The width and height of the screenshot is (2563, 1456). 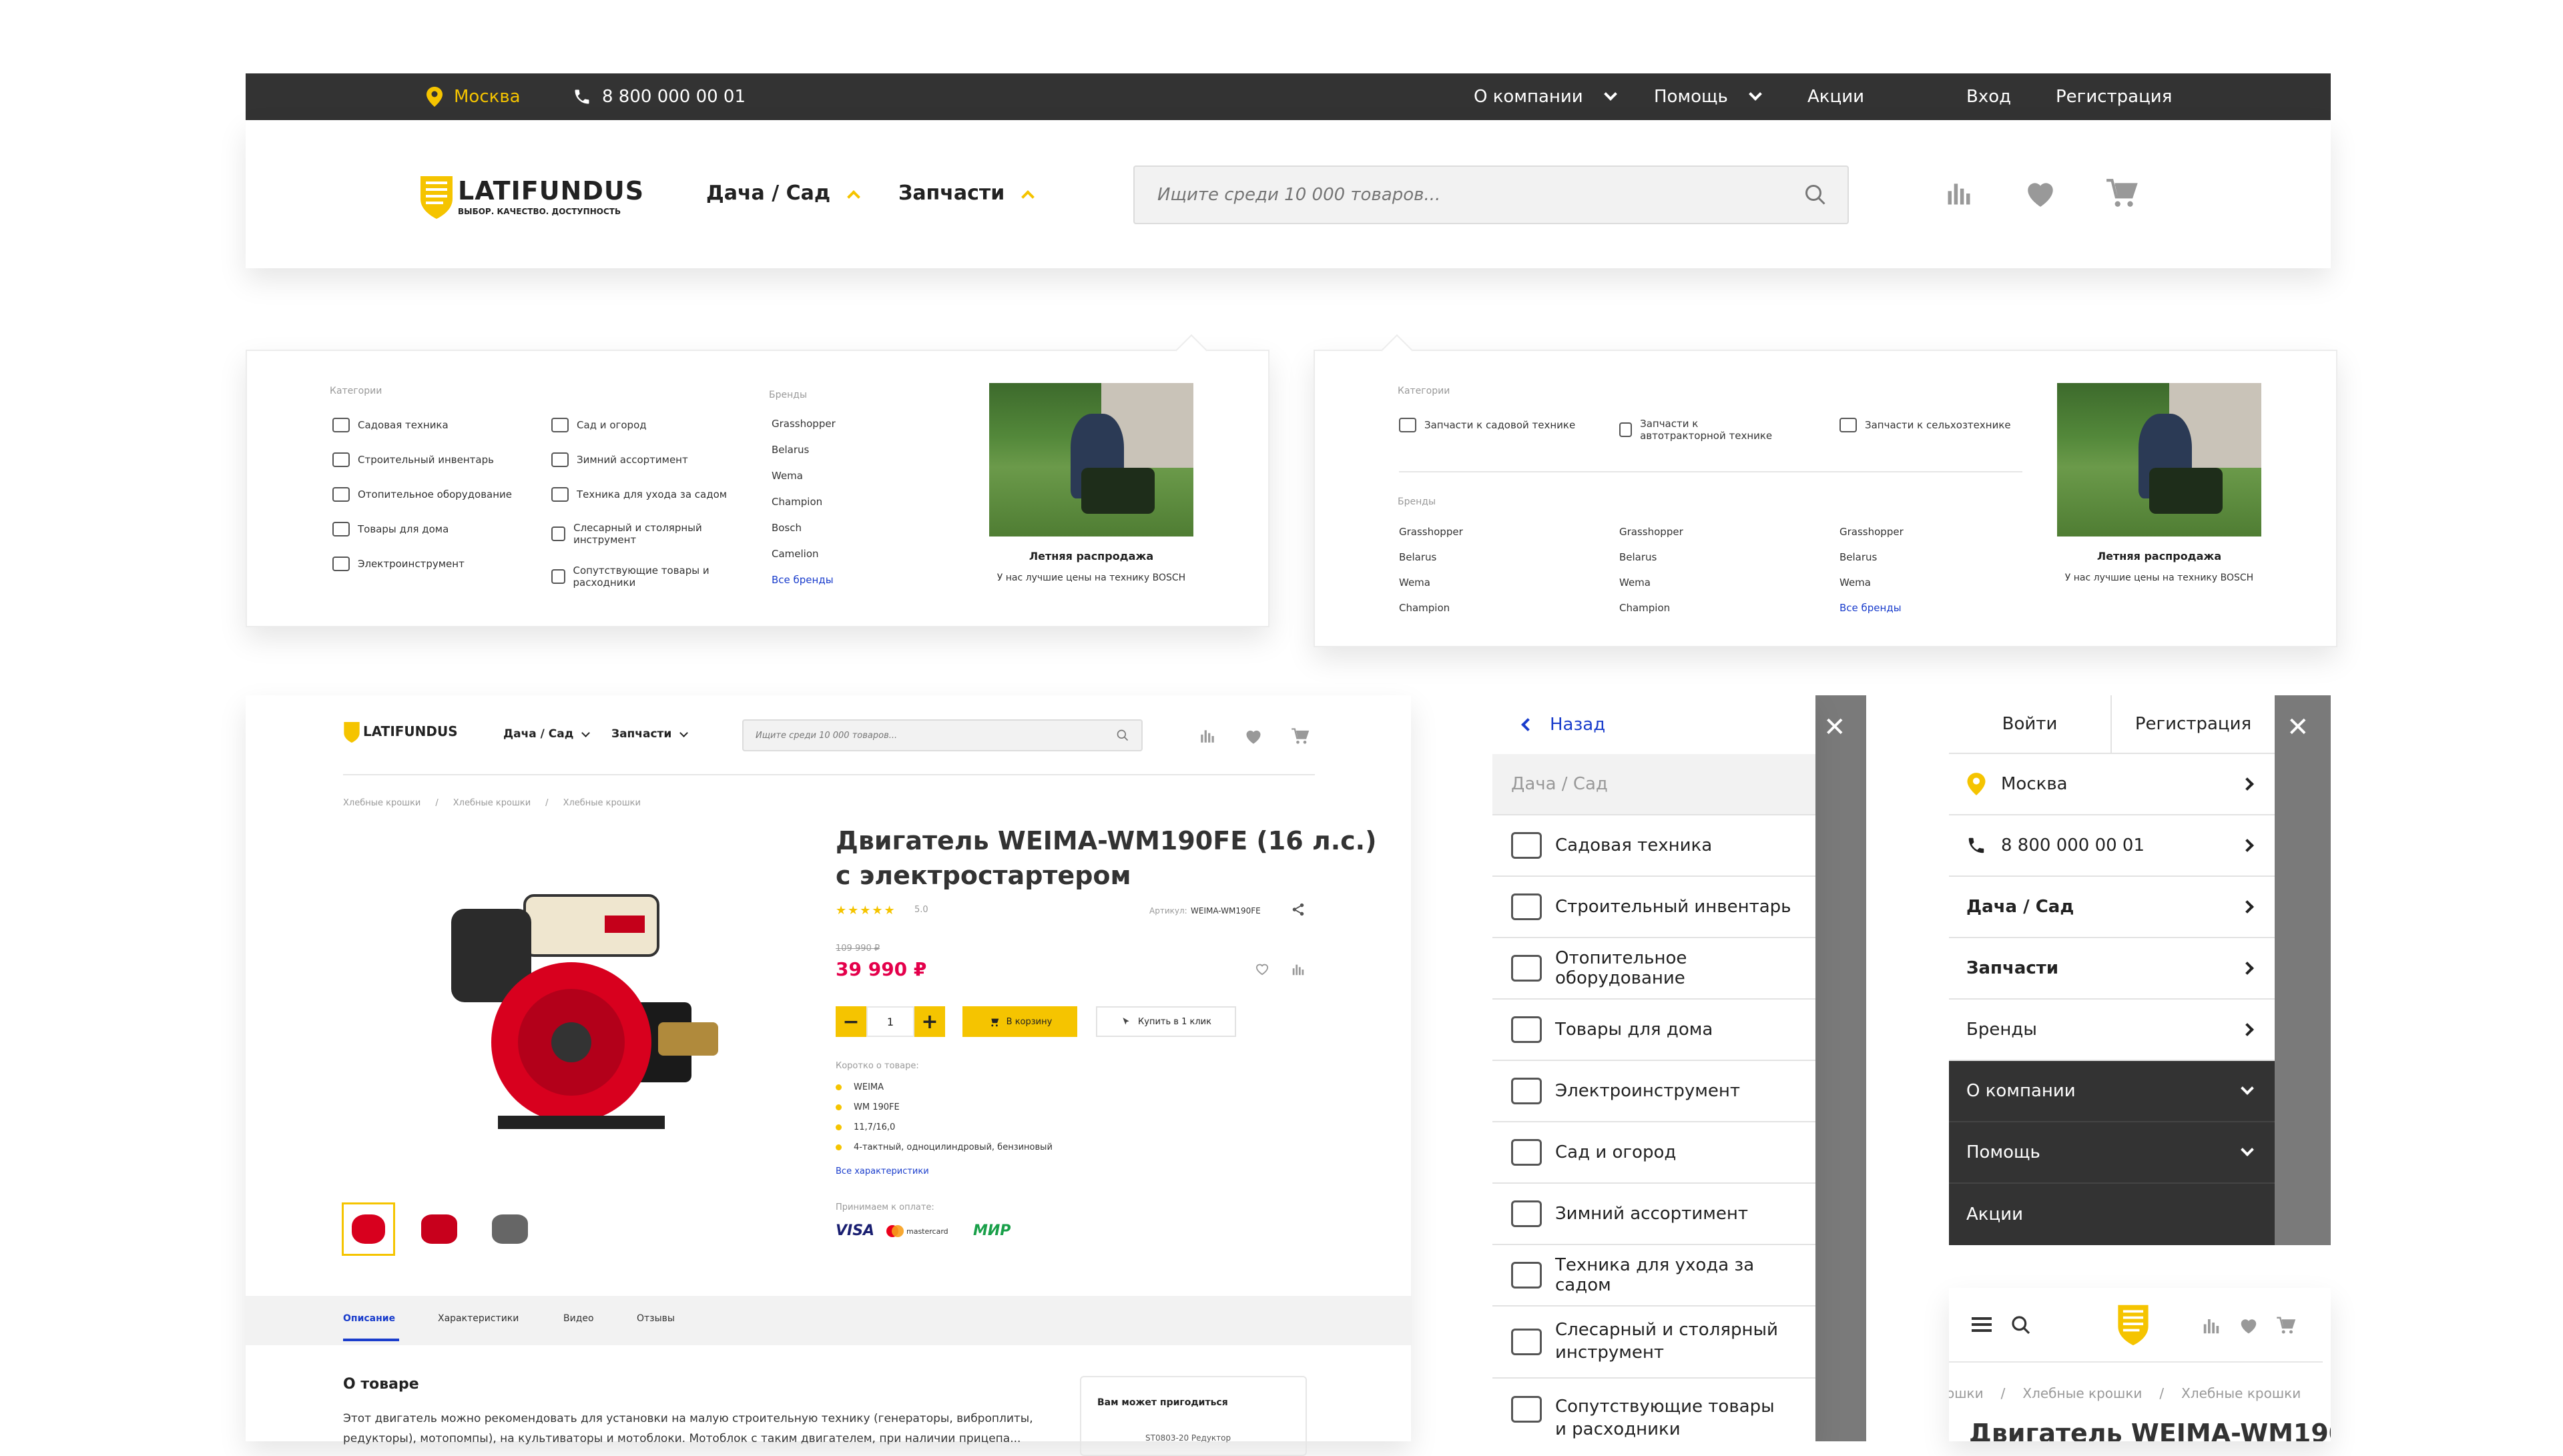 I want to click on category-item: Садовая техника, so click(x=390, y=425).